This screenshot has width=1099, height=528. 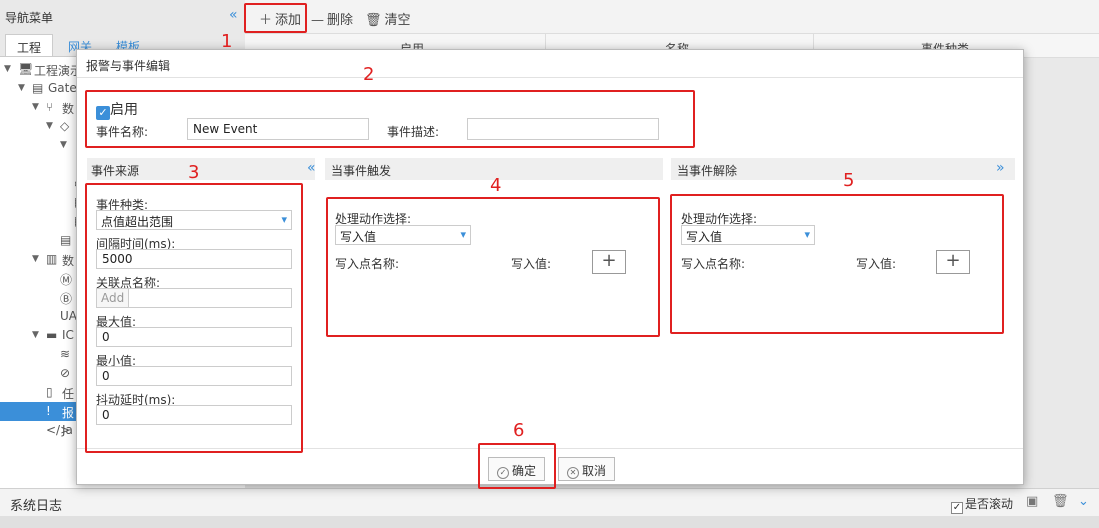 What do you see at coordinates (65, 126) in the screenshot?
I see `tag-icon: ◇` at bounding box center [65, 126].